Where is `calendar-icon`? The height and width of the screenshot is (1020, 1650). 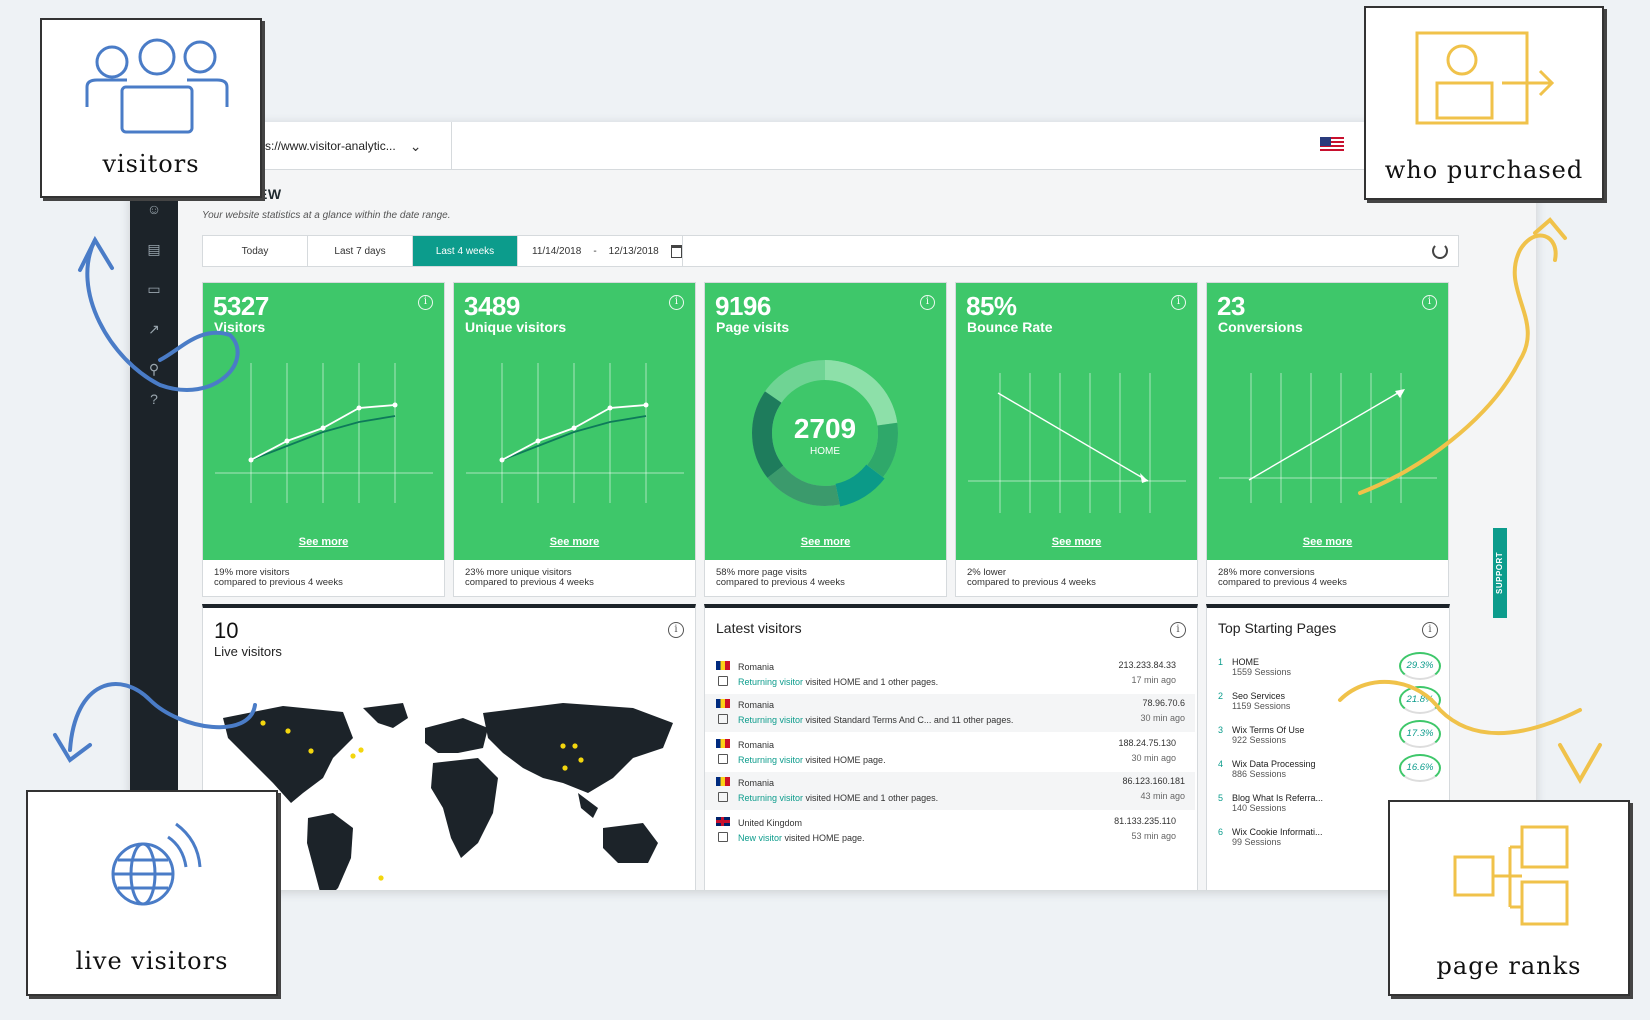 calendar-icon is located at coordinates (676, 251).